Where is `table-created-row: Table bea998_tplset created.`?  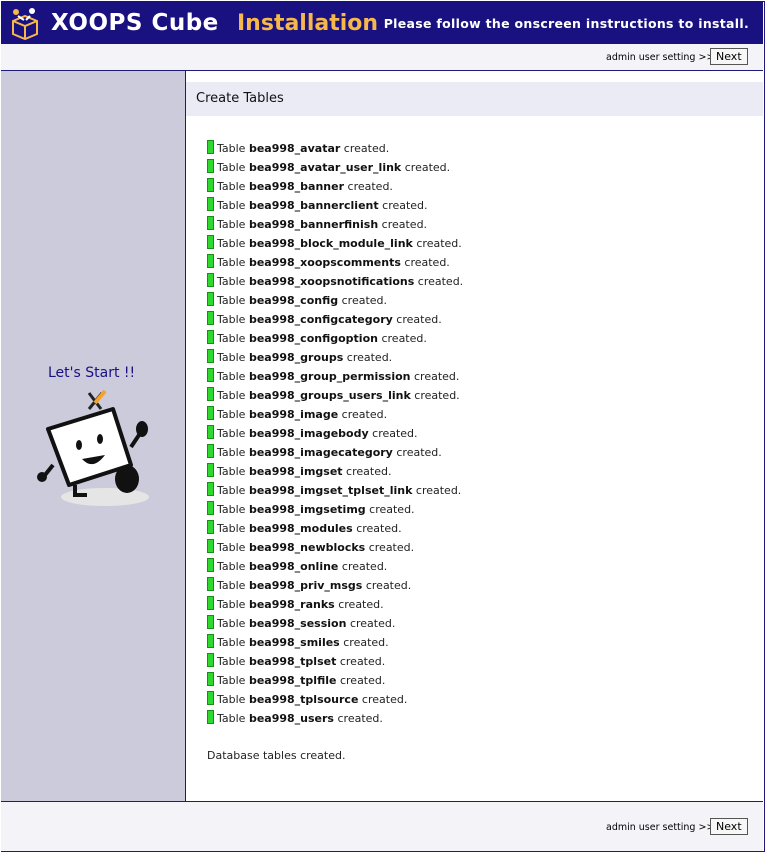 table-created-row: Table bea998_tplset created. is located at coordinates (296, 662).